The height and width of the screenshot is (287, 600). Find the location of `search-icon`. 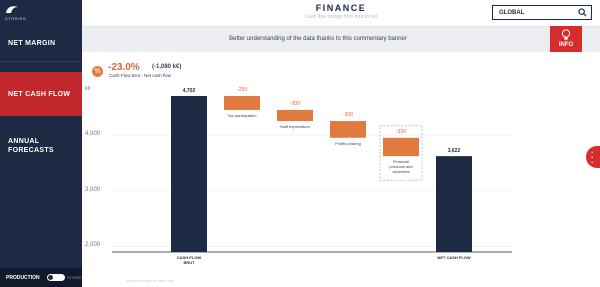

search-icon is located at coordinates (582, 12).